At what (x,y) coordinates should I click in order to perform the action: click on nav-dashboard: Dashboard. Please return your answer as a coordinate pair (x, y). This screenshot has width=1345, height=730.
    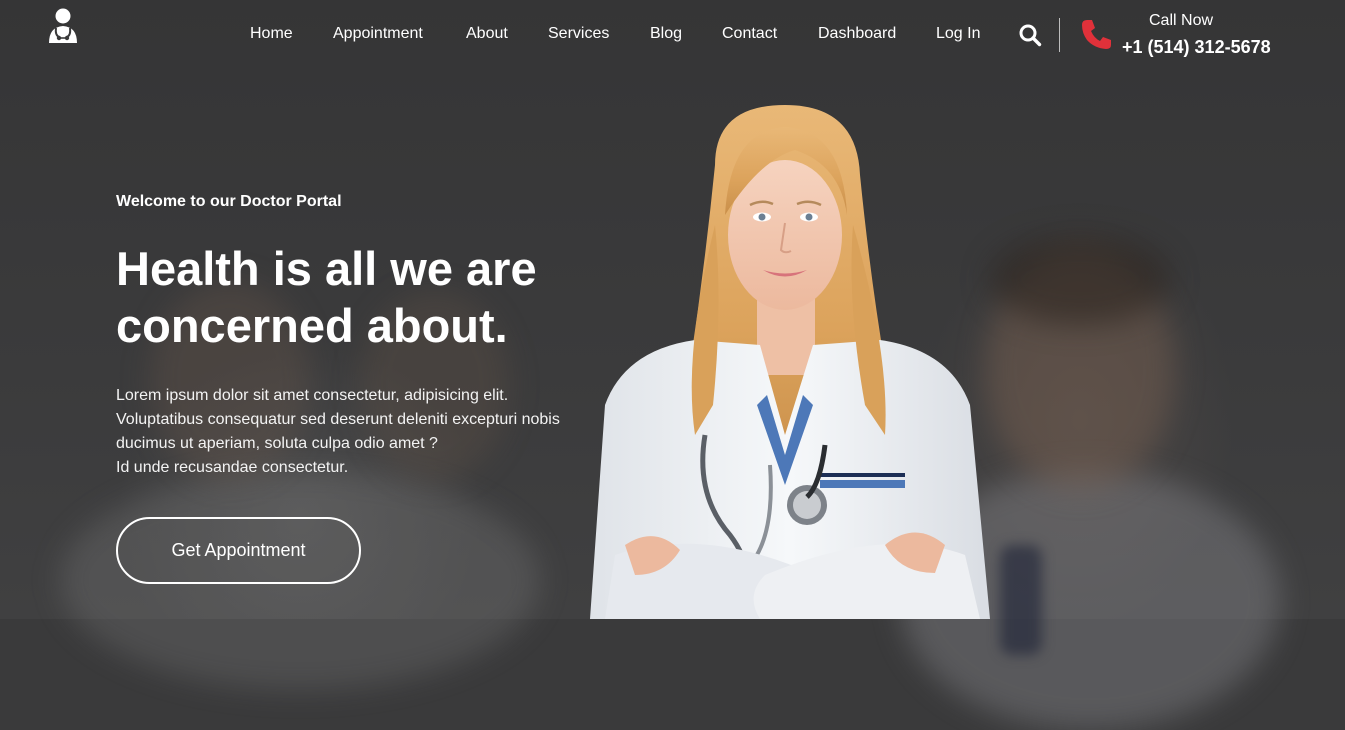
    Looking at the image, I should click on (857, 34).